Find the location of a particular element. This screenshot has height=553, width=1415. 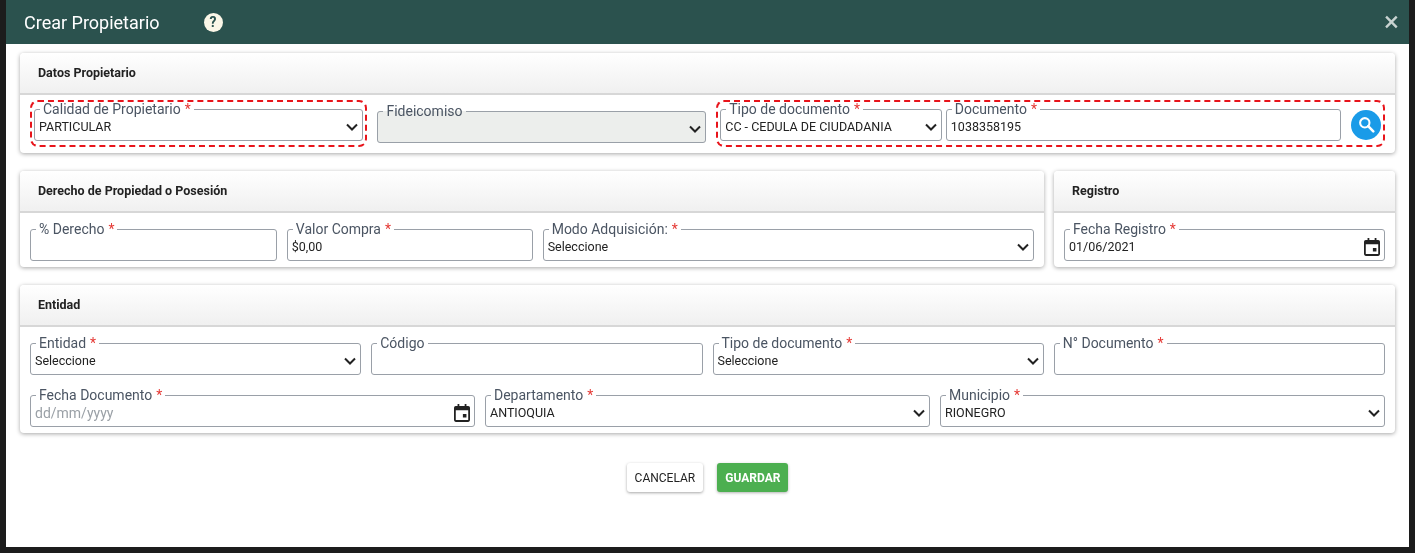

search-button is located at coordinates (1366, 124).